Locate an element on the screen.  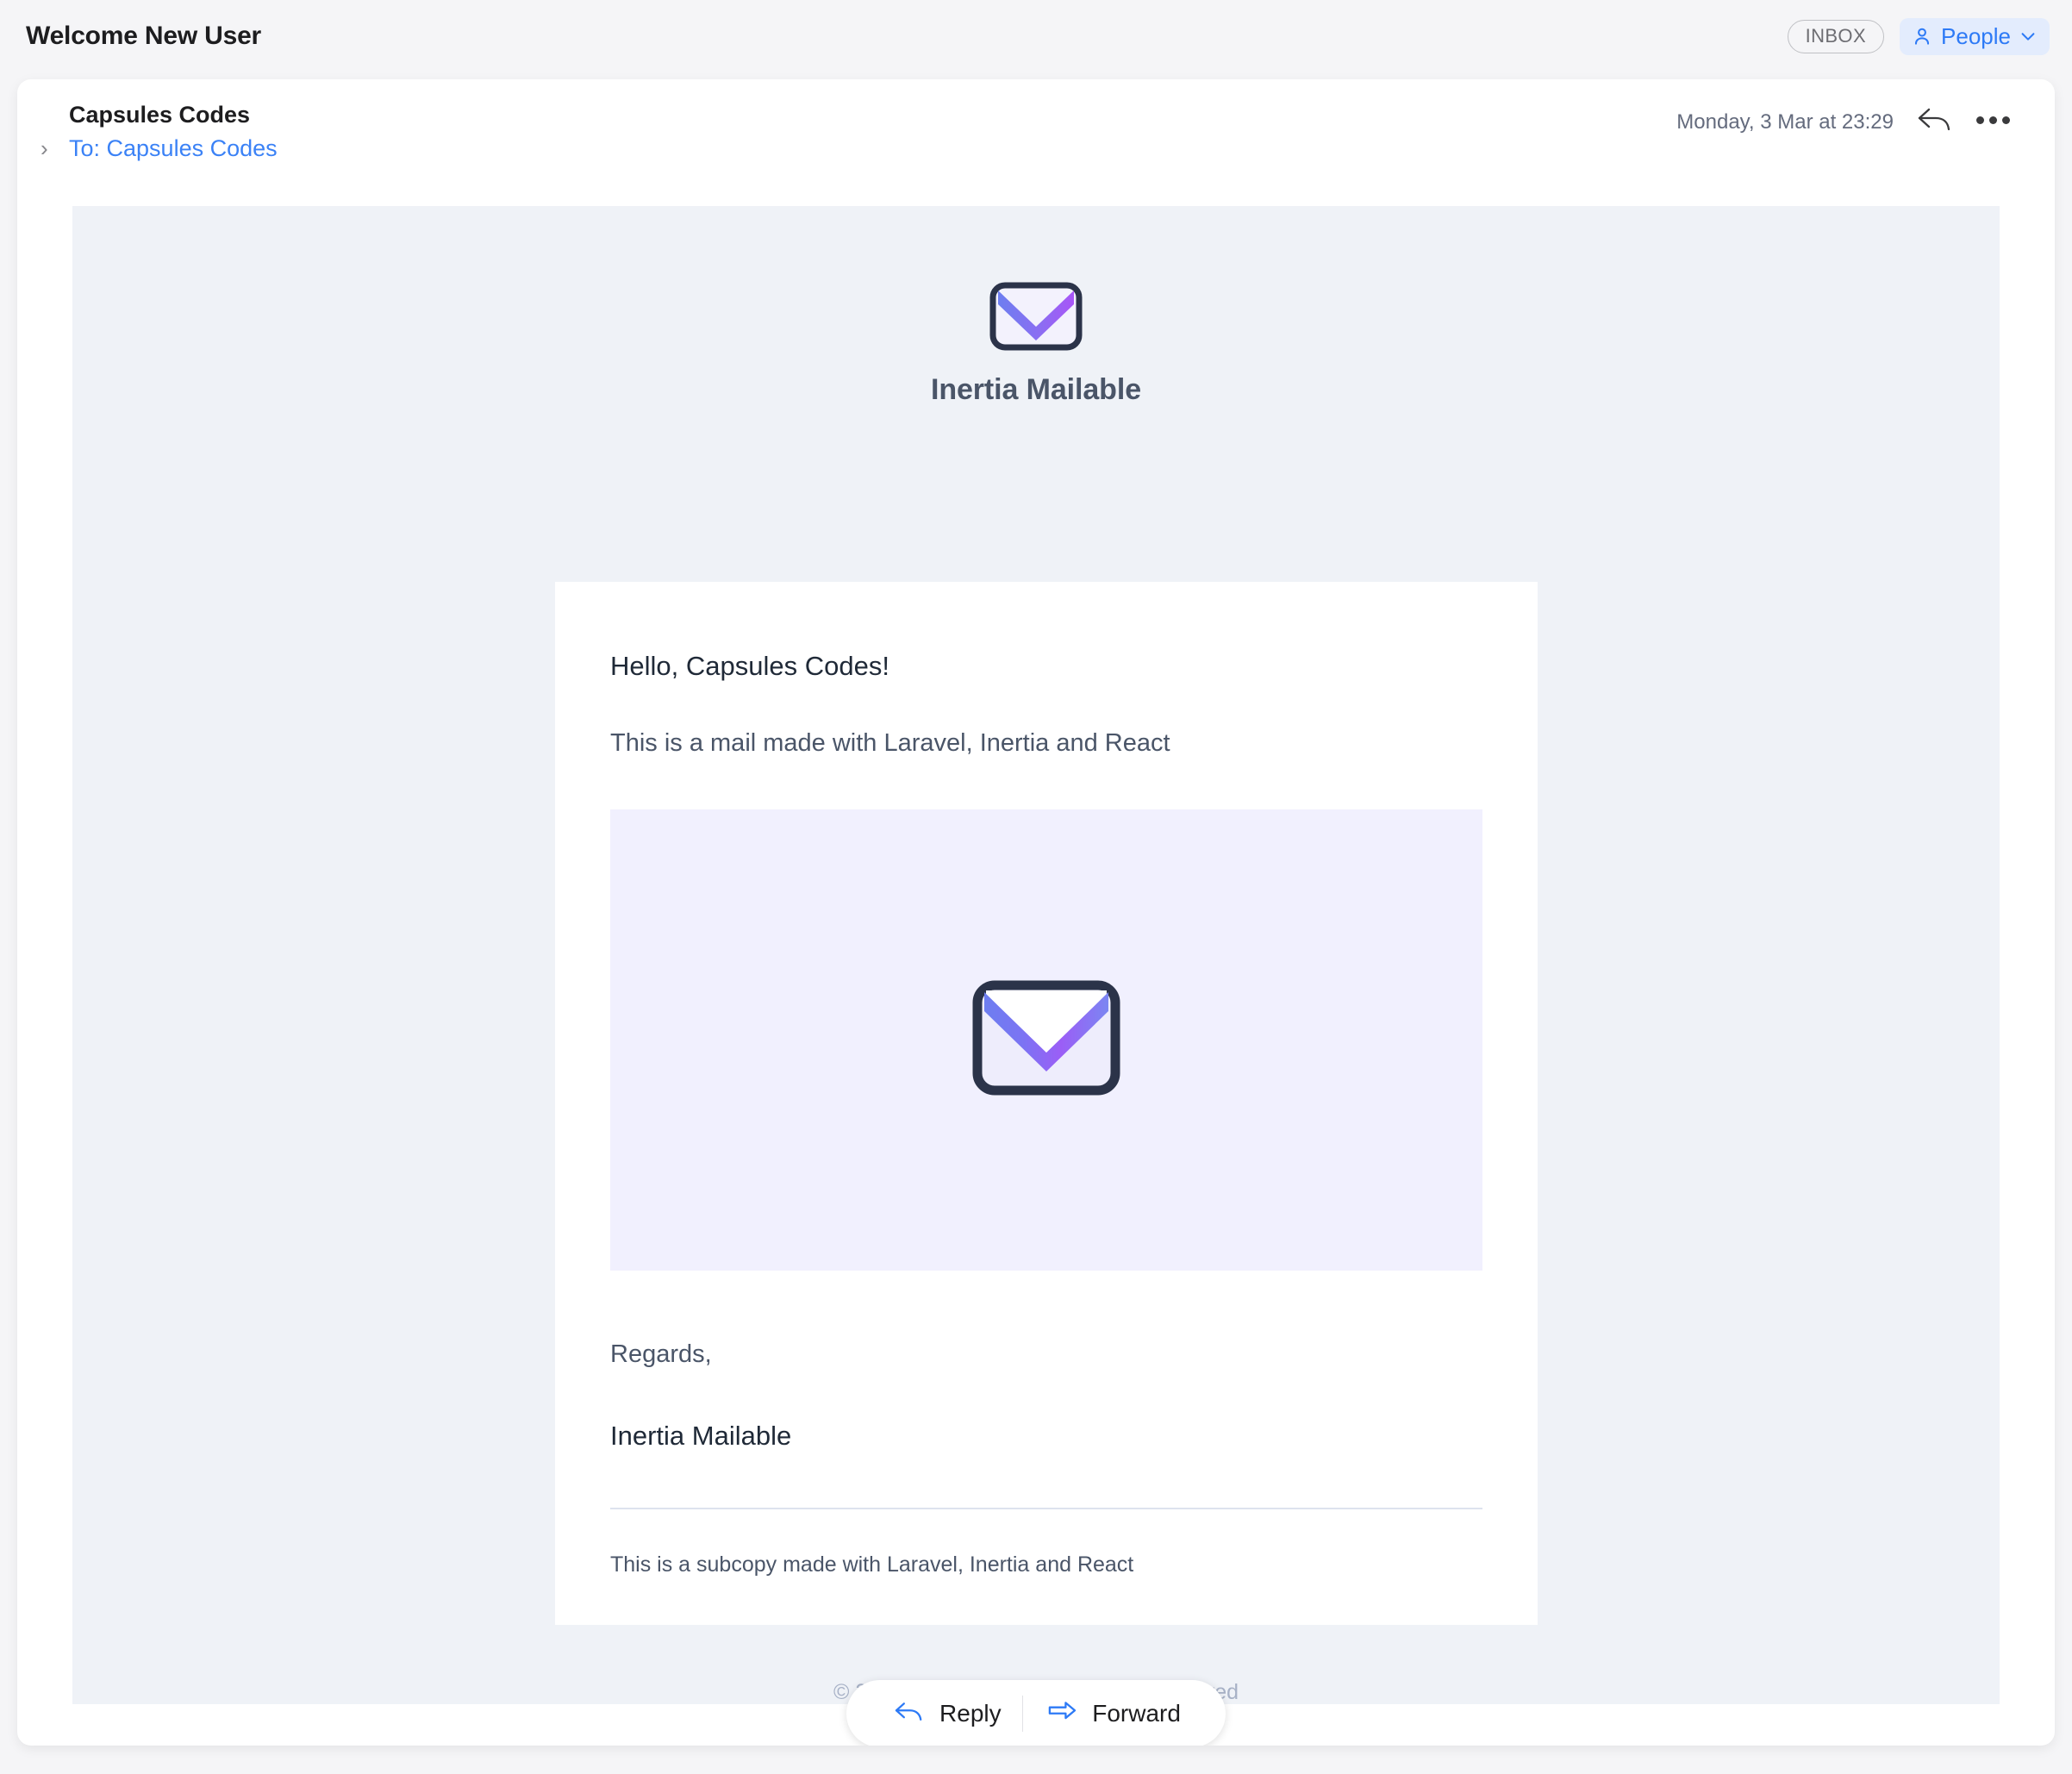
email-hero-image is located at coordinates (1046, 1040).